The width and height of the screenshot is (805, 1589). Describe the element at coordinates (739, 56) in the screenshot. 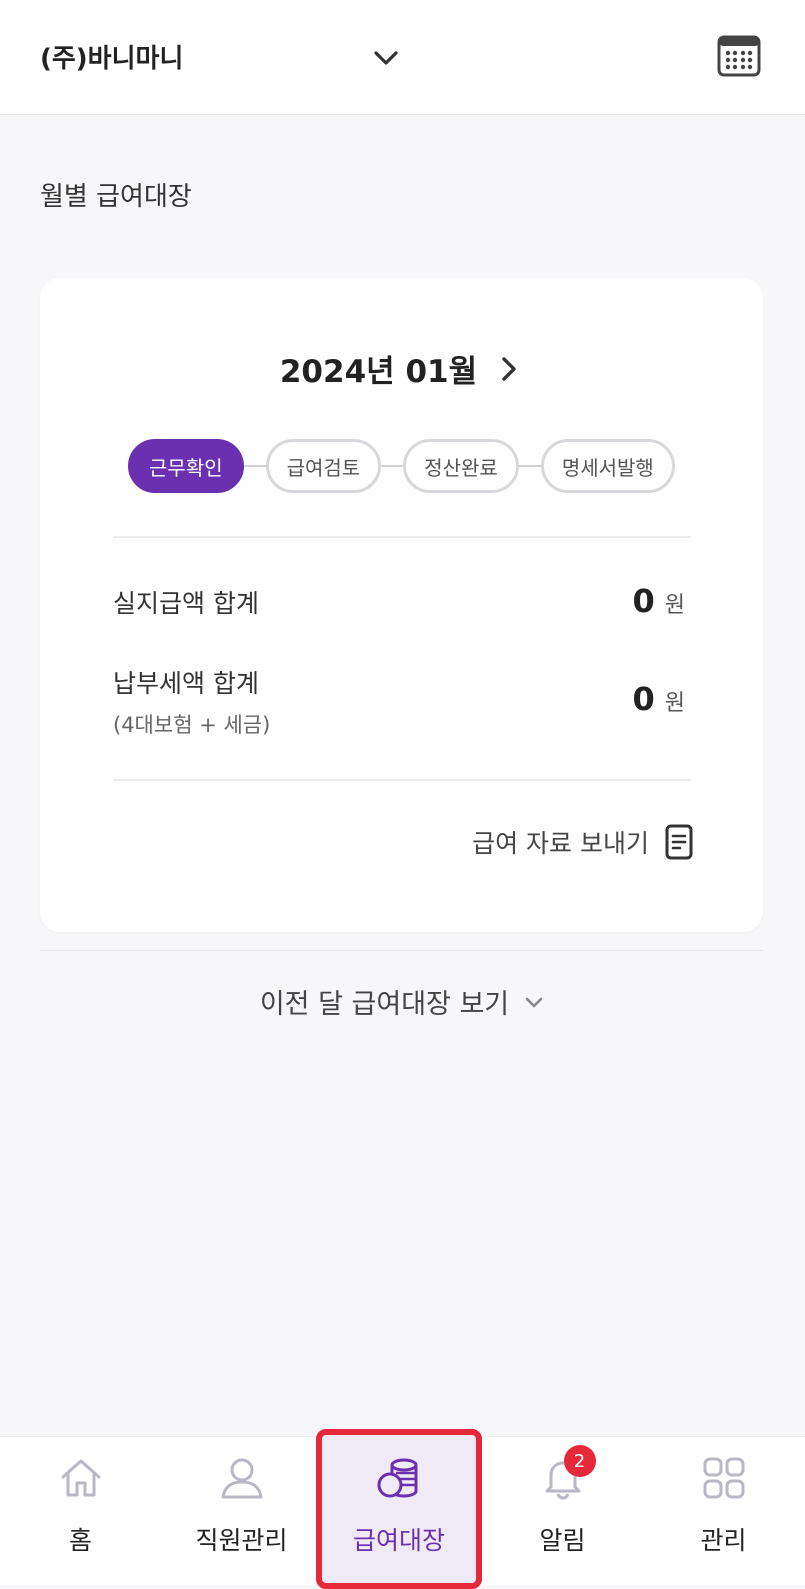

I see `calendar-icon` at that location.